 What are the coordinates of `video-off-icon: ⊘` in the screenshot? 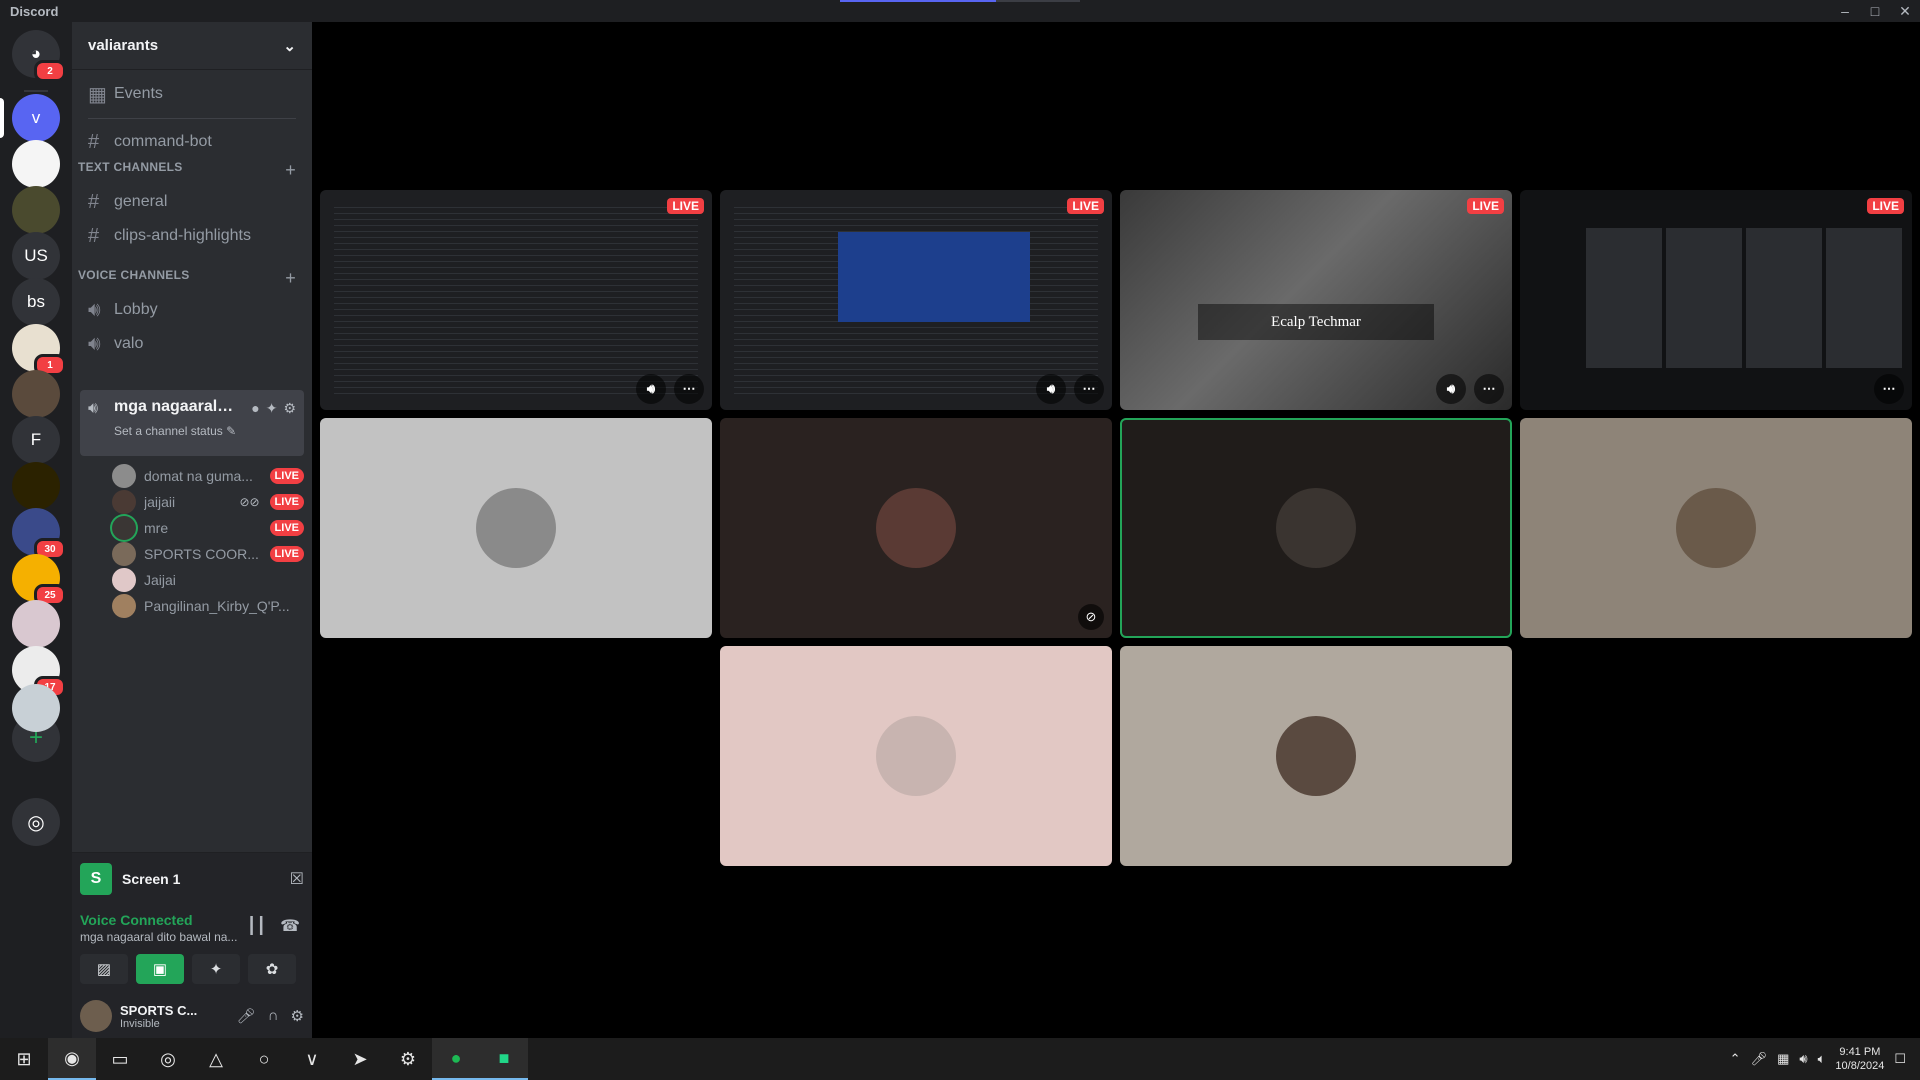 It's located at (1091, 617).